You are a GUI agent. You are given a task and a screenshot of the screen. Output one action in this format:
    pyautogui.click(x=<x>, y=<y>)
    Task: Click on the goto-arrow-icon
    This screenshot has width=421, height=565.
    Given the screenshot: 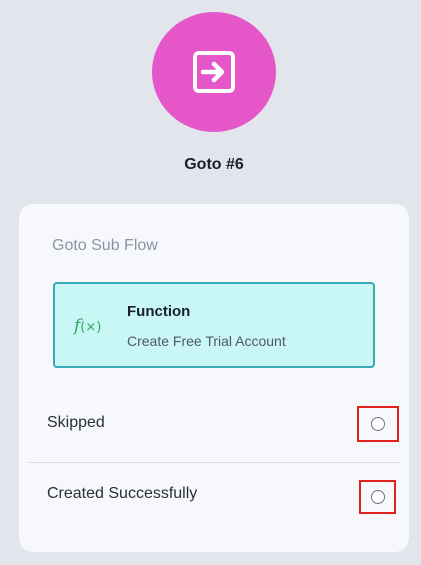 What is the action you would take?
    pyautogui.click(x=214, y=72)
    